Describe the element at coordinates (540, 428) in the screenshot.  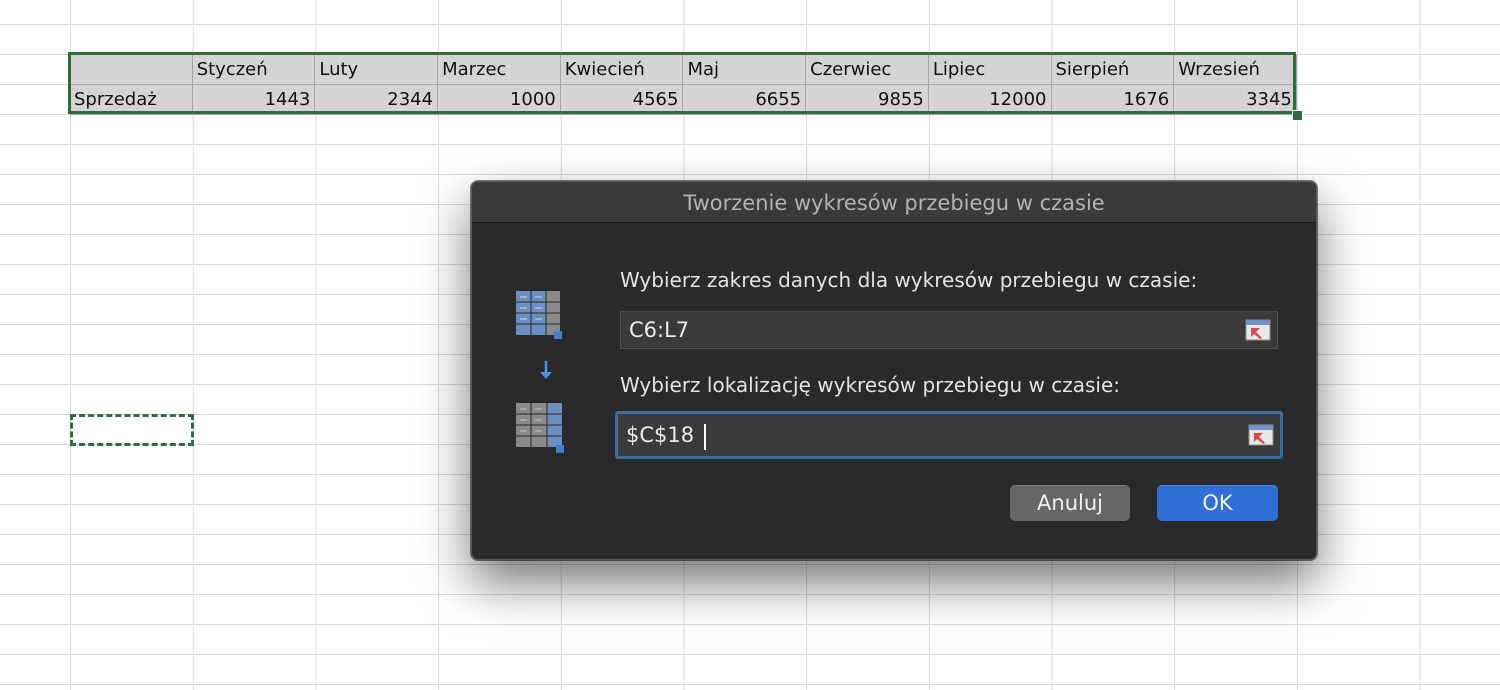
I see `table-location-icon` at that location.